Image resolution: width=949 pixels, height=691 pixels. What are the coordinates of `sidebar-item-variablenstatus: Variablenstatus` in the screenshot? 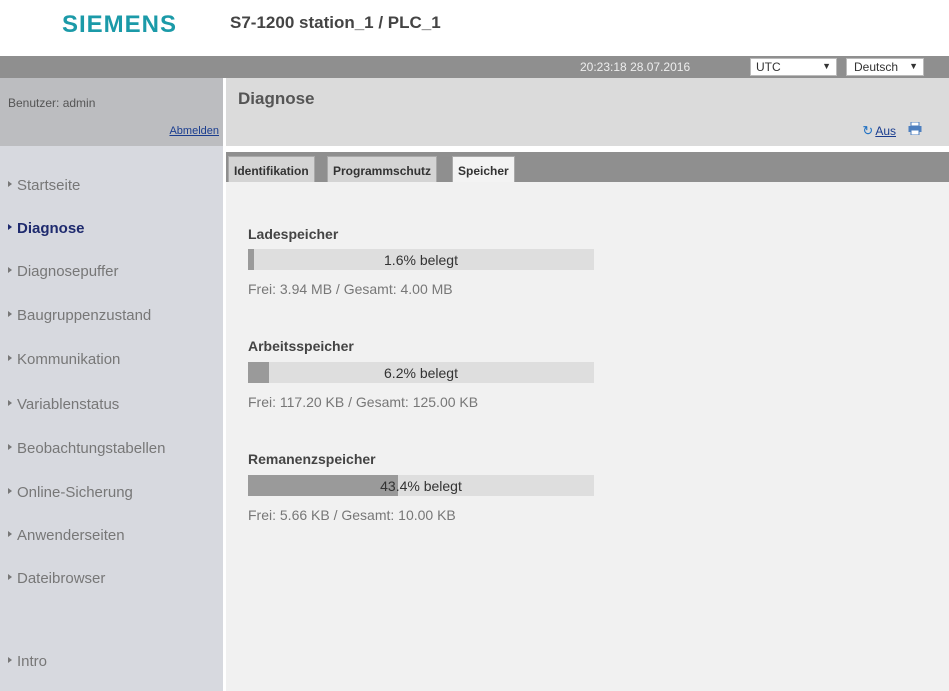 It's located at (63, 404).